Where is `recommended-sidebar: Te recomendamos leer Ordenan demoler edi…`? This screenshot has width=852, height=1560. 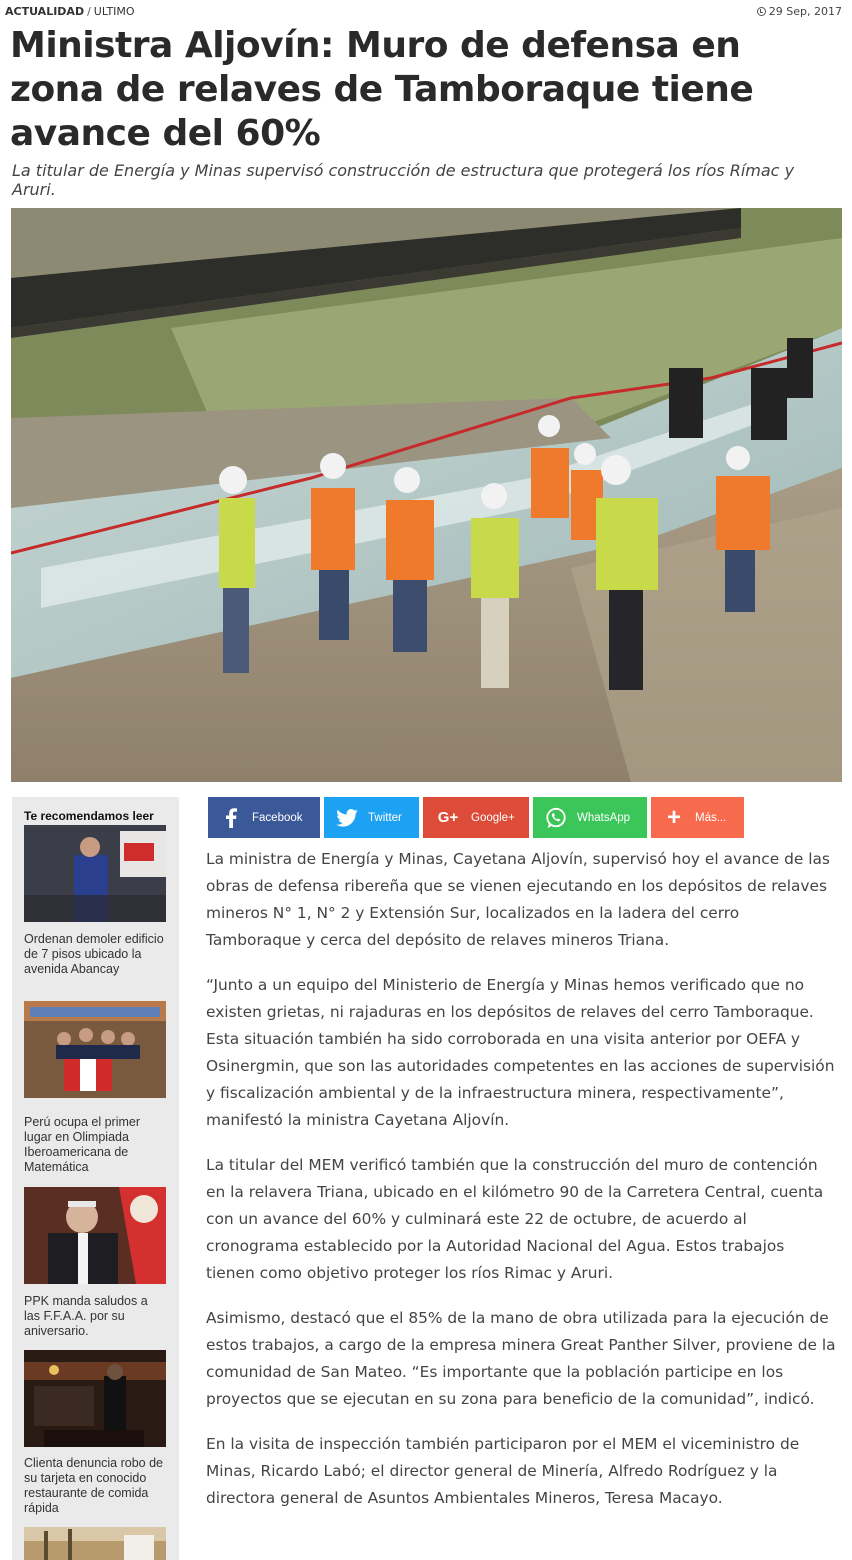 recommended-sidebar: Te recomendamos leer Ordenan demoler edi… is located at coordinates (95, 1178).